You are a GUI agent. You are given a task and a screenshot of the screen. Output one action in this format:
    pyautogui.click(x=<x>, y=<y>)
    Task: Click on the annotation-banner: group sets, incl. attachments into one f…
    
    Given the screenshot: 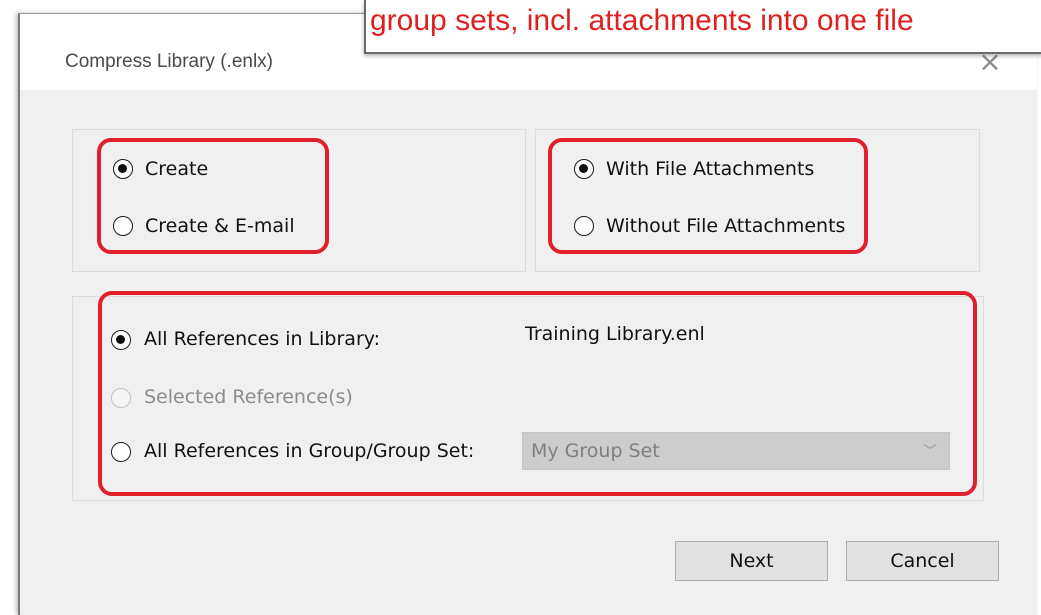 What is the action you would take?
    pyautogui.click(x=702, y=27)
    